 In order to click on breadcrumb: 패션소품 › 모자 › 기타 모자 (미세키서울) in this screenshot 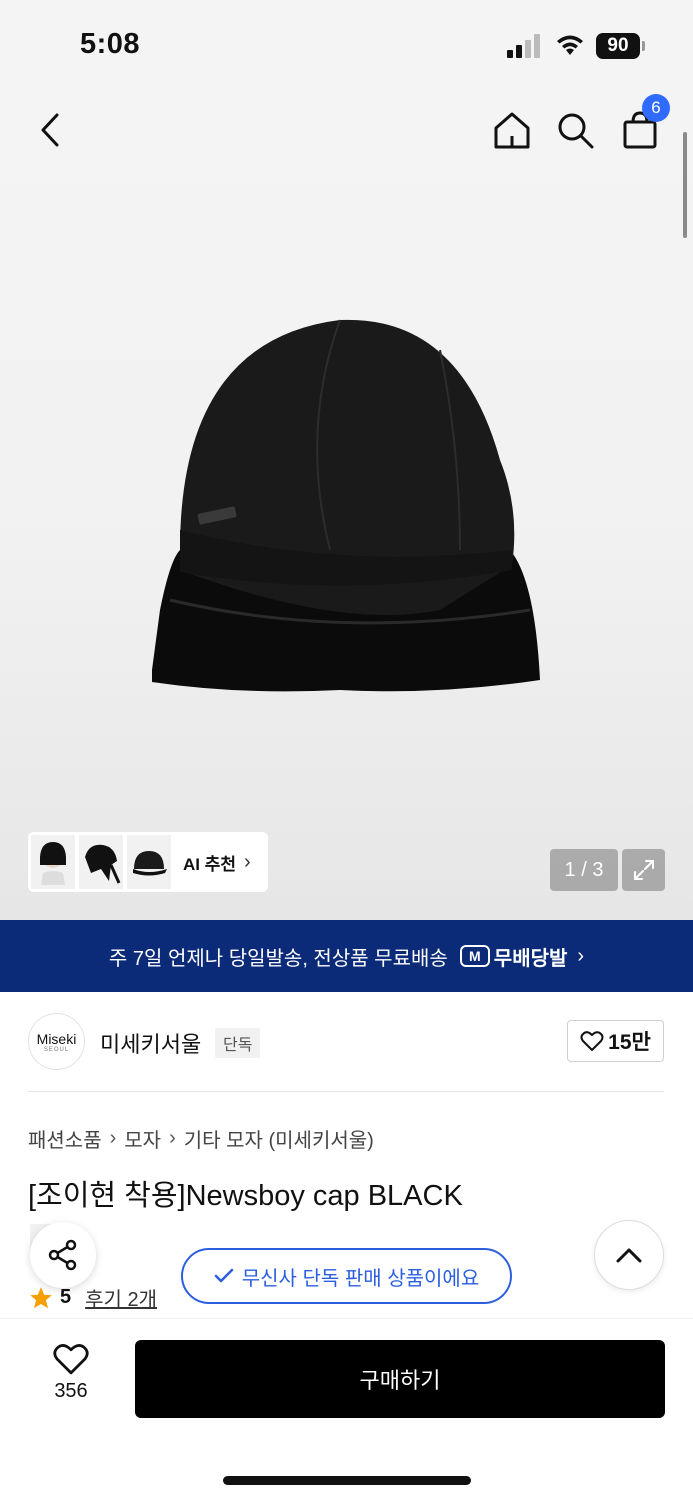, I will do `click(201, 1138)`.